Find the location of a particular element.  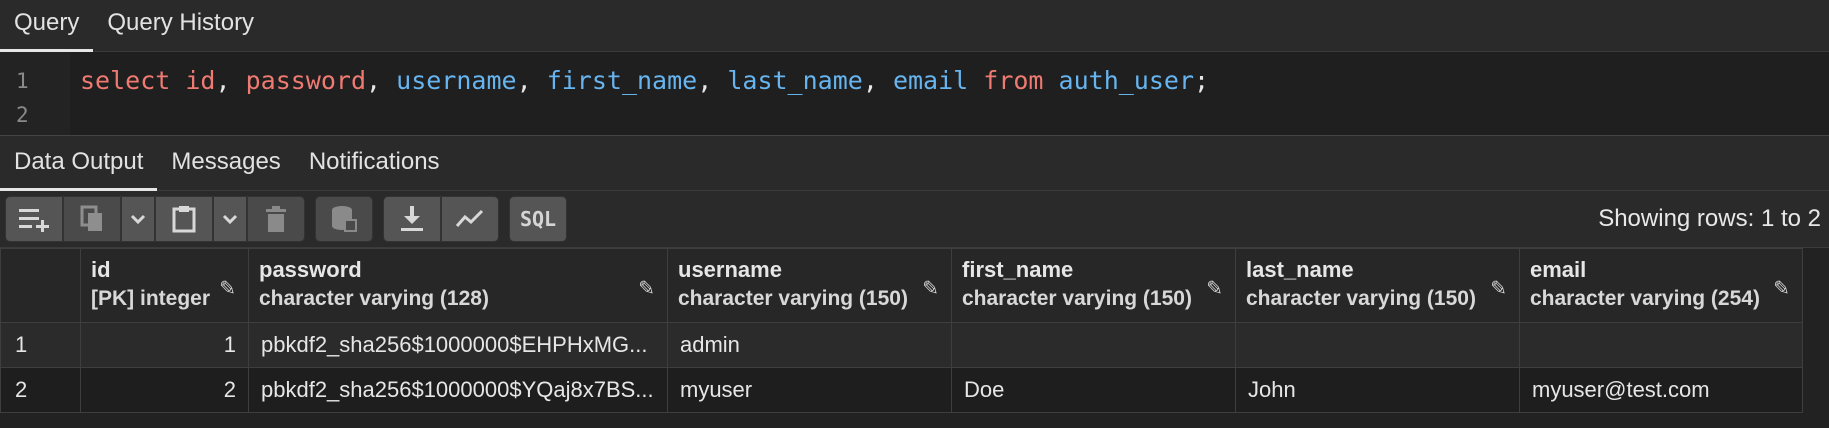

copy-button is located at coordinates (92, 219).